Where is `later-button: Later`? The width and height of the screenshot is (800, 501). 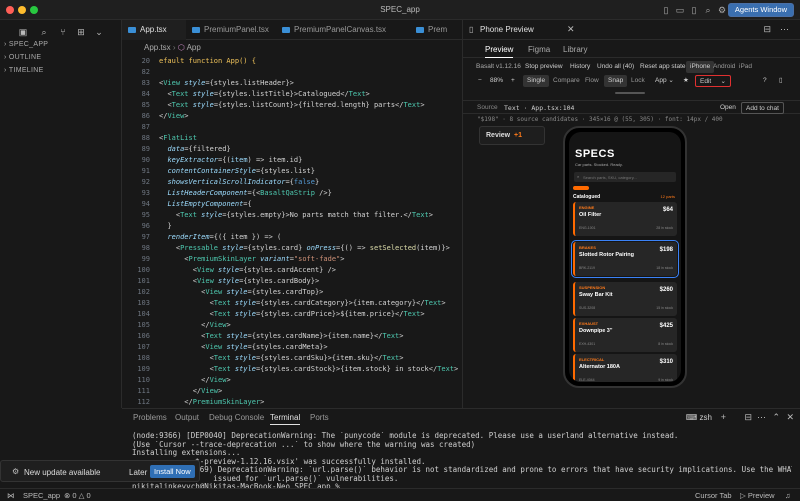
later-button: Later is located at coordinates (138, 472).